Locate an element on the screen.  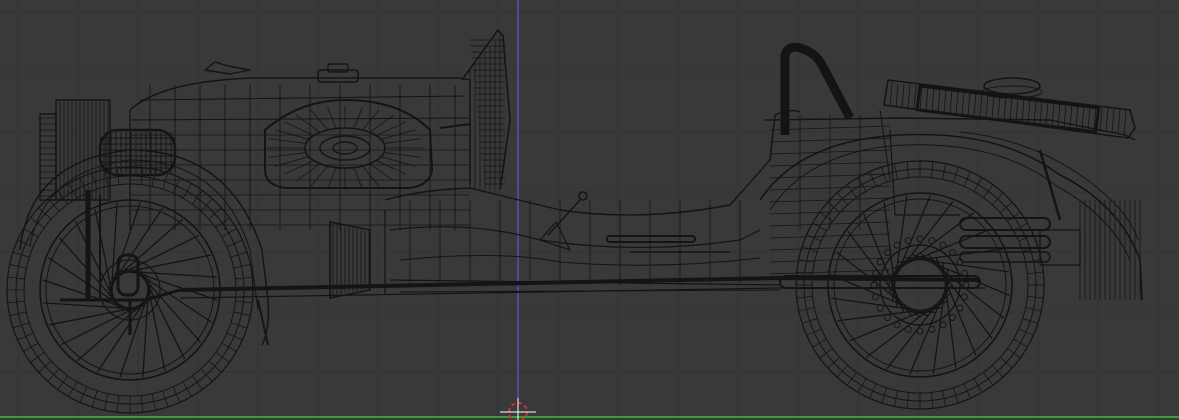
windscreen is located at coordinates (486, 110).